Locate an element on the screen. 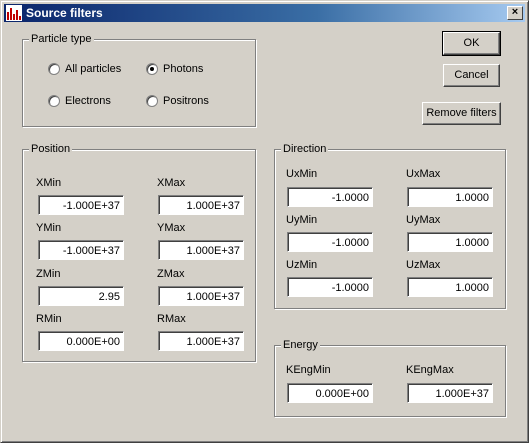 The height and width of the screenshot is (443, 529). radio-circle-checked is located at coordinates (152, 69).